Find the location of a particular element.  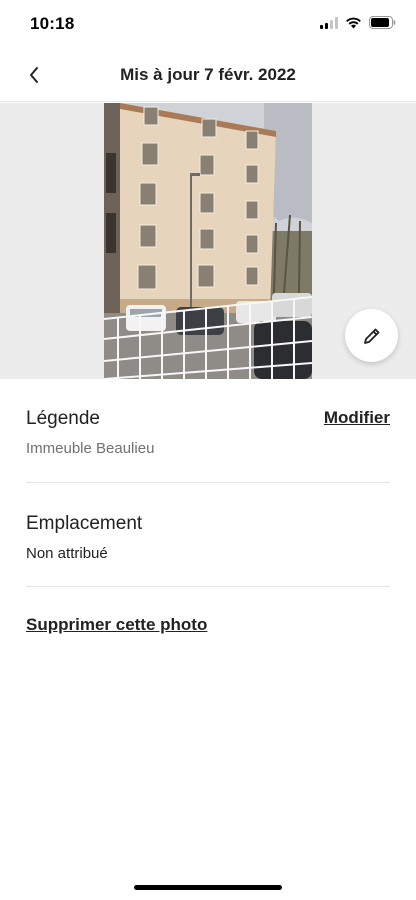

location-value: Non attribué is located at coordinates (67, 553).